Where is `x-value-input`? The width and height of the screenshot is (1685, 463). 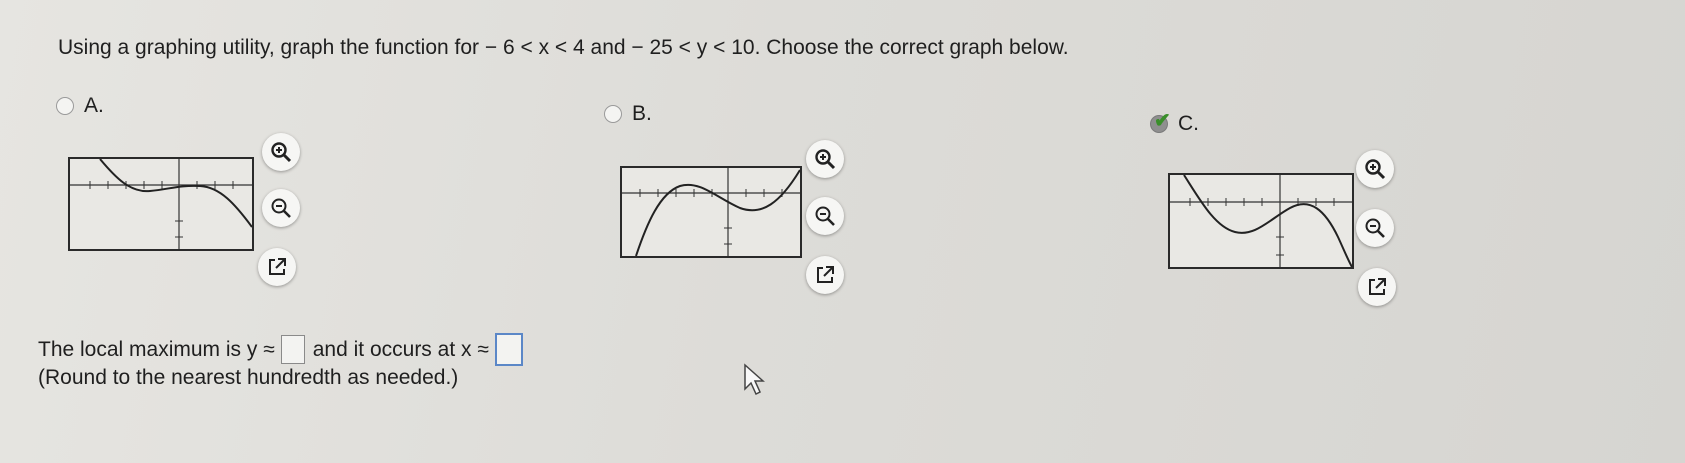 x-value-input is located at coordinates (508, 349).